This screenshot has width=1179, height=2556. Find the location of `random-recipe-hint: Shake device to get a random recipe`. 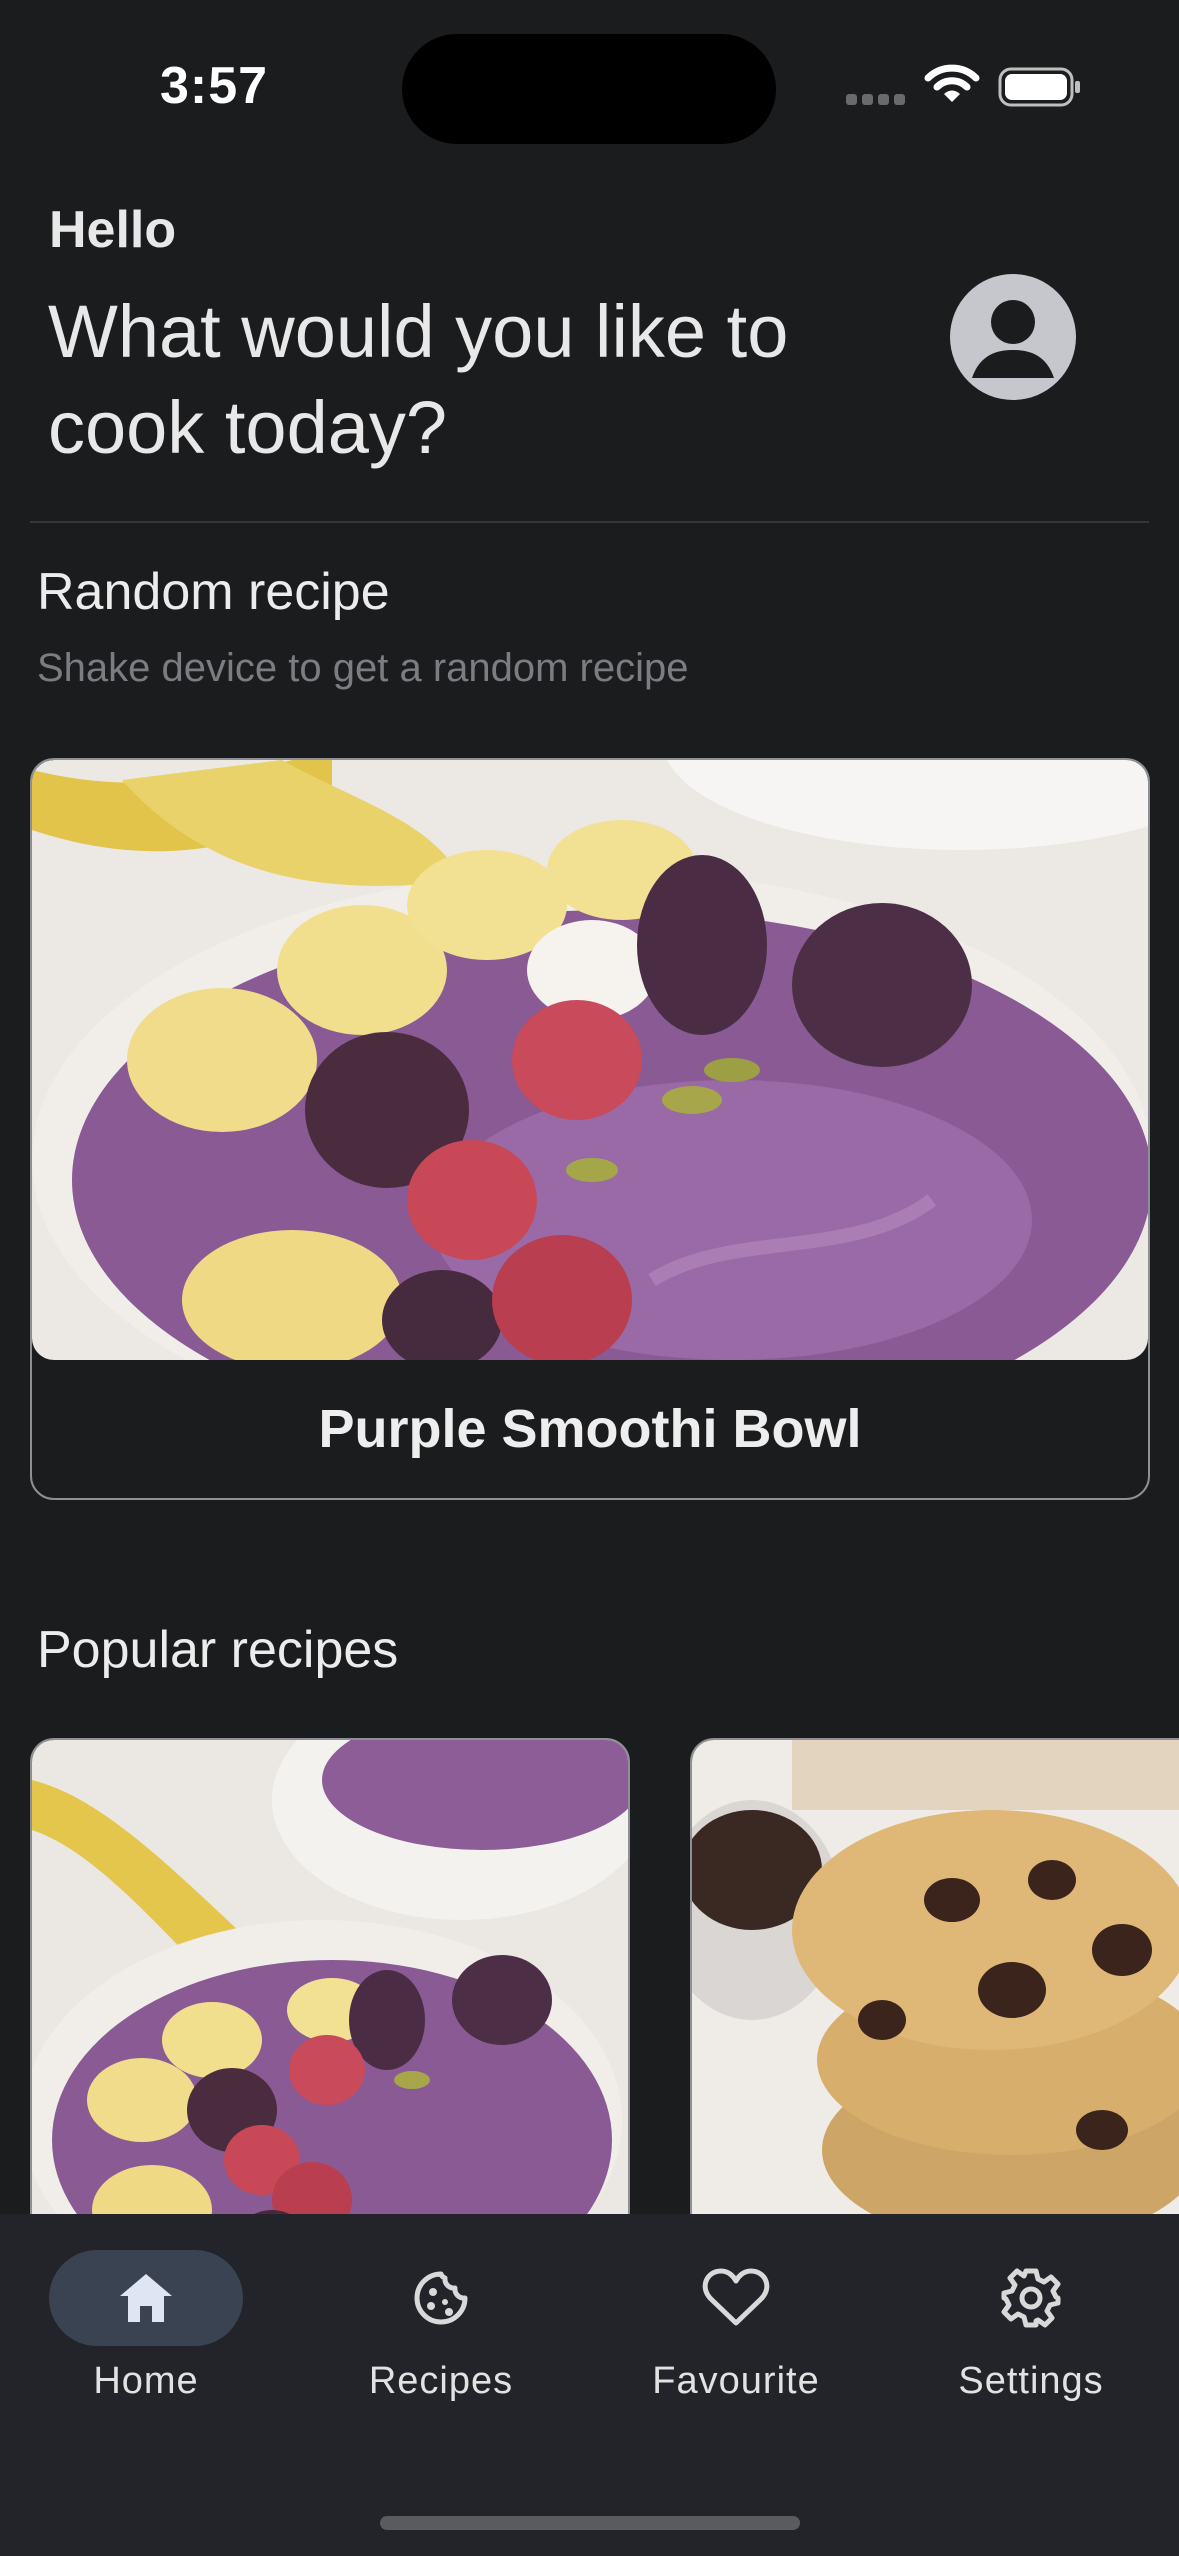

random-recipe-hint: Shake device to get a random recipe is located at coordinates (363, 668).